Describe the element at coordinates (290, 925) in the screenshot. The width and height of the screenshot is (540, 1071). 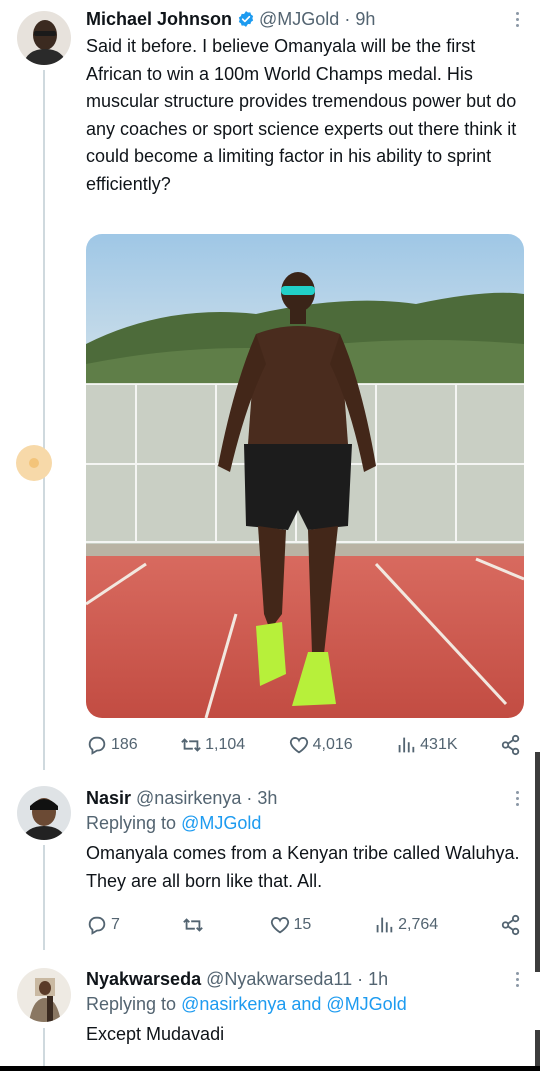
I see `like-button: 15` at that location.